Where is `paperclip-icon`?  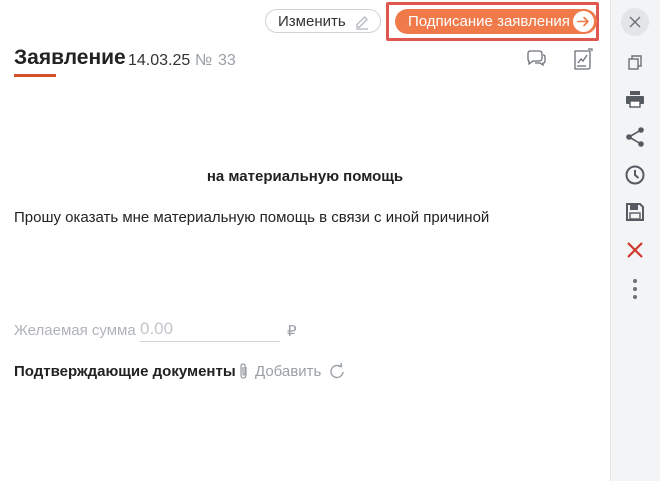 paperclip-icon is located at coordinates (243, 371).